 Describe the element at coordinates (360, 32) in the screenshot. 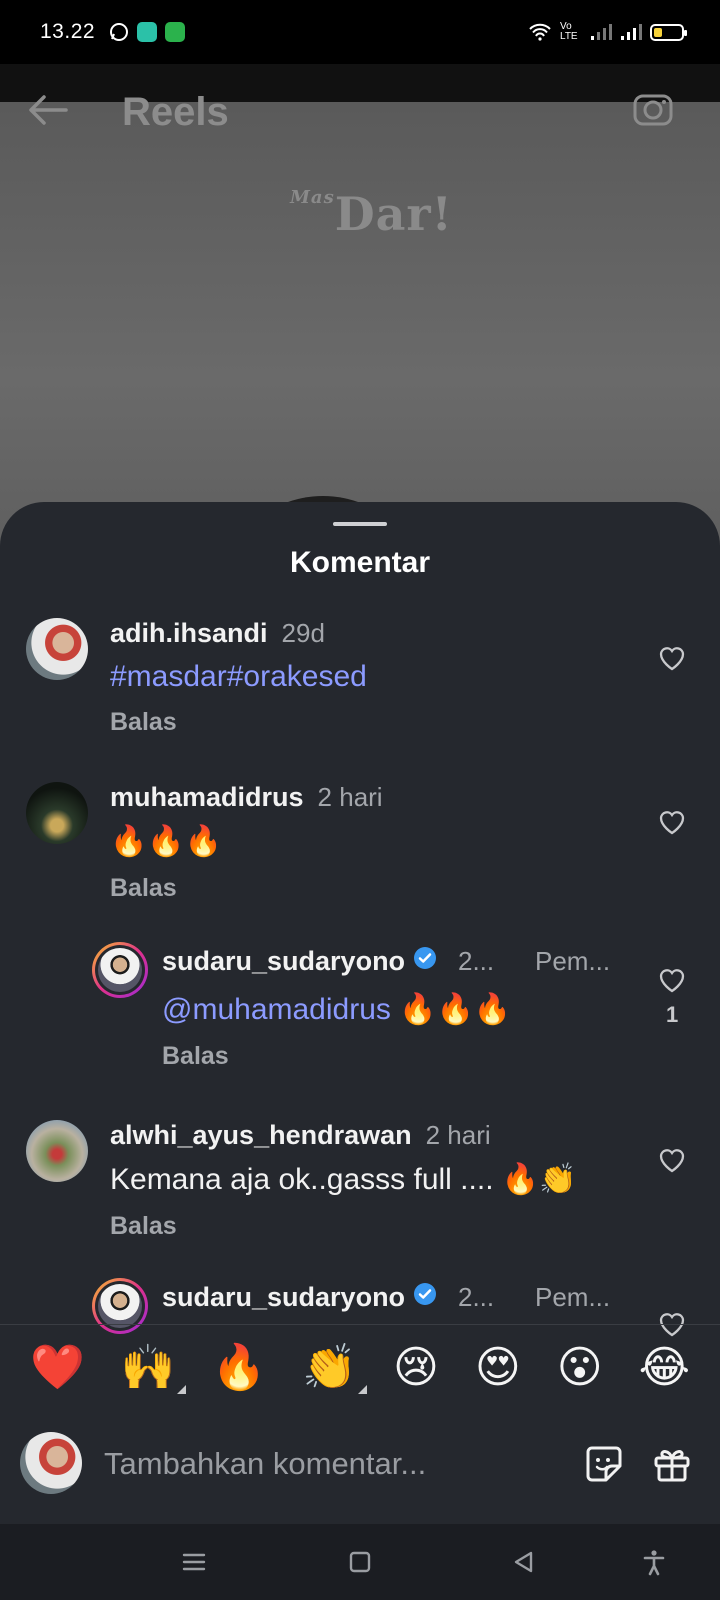

I see `status-bar: 13.22 Vo LTE` at that location.